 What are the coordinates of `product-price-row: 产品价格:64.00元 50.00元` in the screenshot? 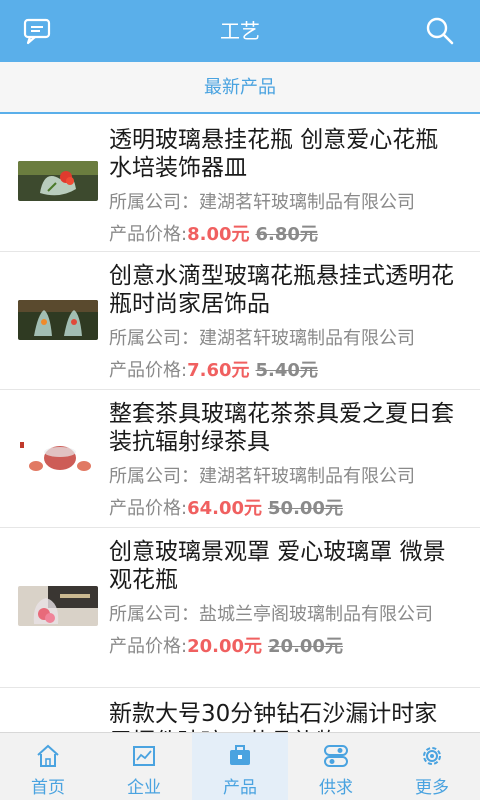 It's located at (226, 508).